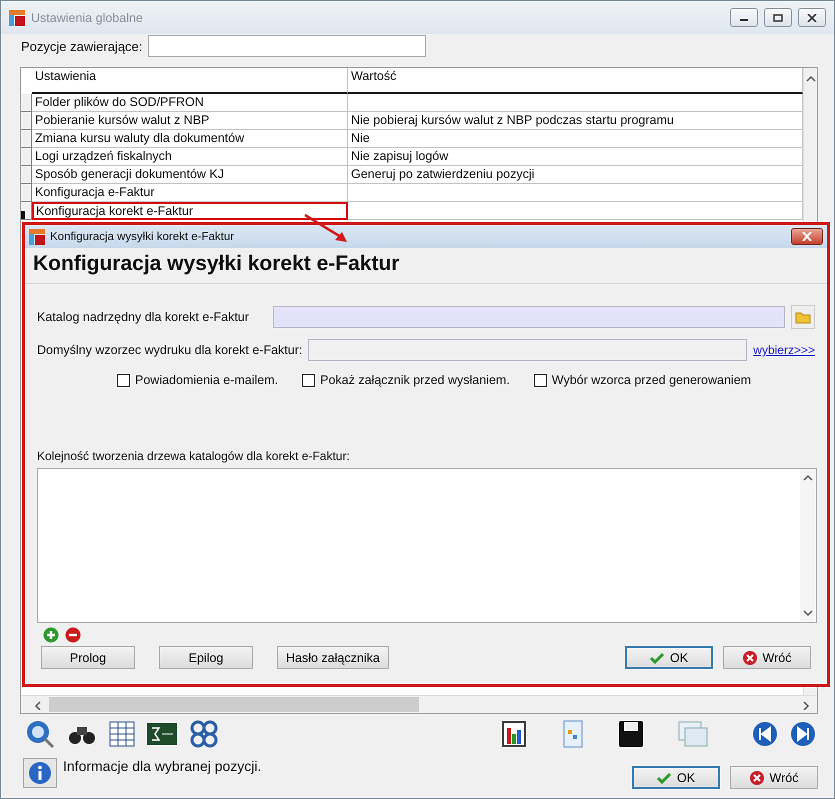 Image resolution: width=835 pixels, height=799 pixels. Describe the element at coordinates (51, 635) in the screenshot. I see `add-icon` at that location.